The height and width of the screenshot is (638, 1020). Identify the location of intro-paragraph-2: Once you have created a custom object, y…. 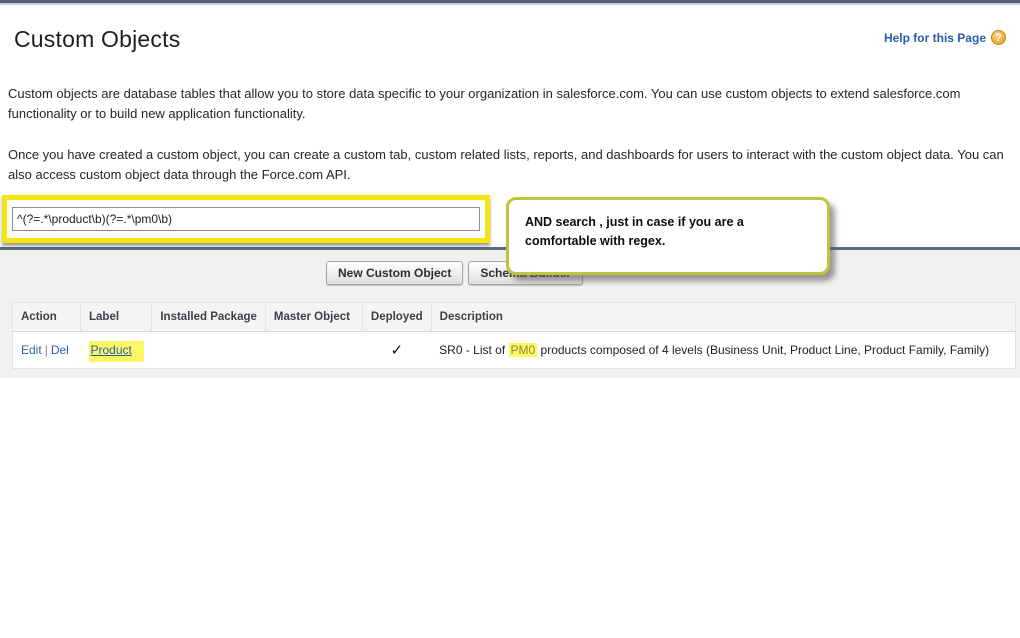
(506, 164).